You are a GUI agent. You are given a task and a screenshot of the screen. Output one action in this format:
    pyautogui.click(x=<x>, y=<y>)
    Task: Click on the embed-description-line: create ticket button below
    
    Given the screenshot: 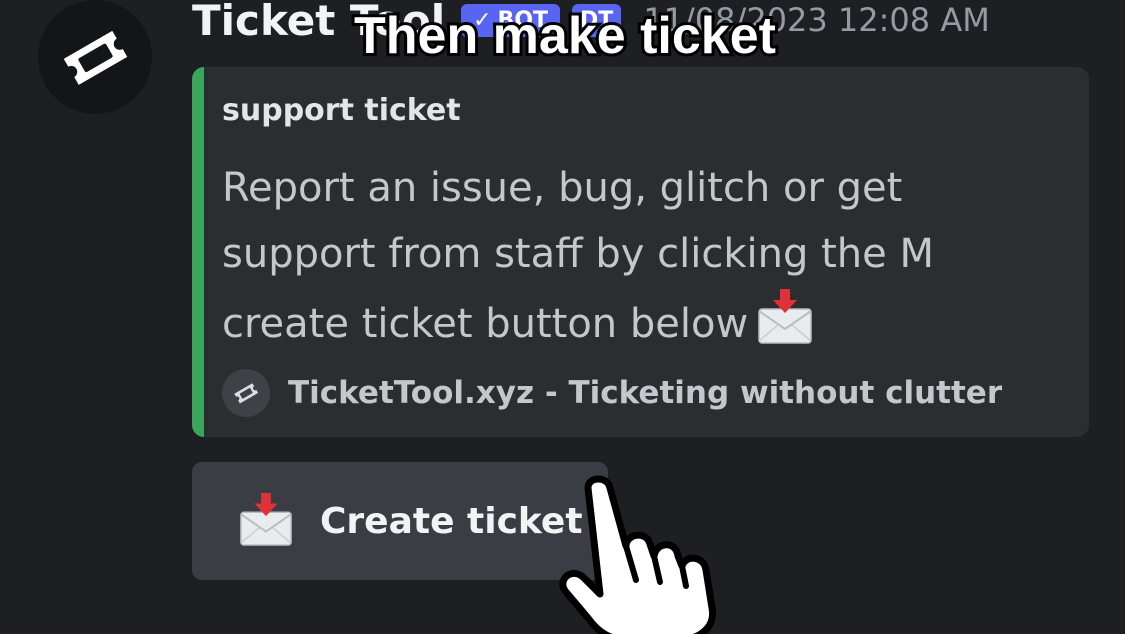 What is the action you would take?
    pyautogui.click(x=485, y=324)
    